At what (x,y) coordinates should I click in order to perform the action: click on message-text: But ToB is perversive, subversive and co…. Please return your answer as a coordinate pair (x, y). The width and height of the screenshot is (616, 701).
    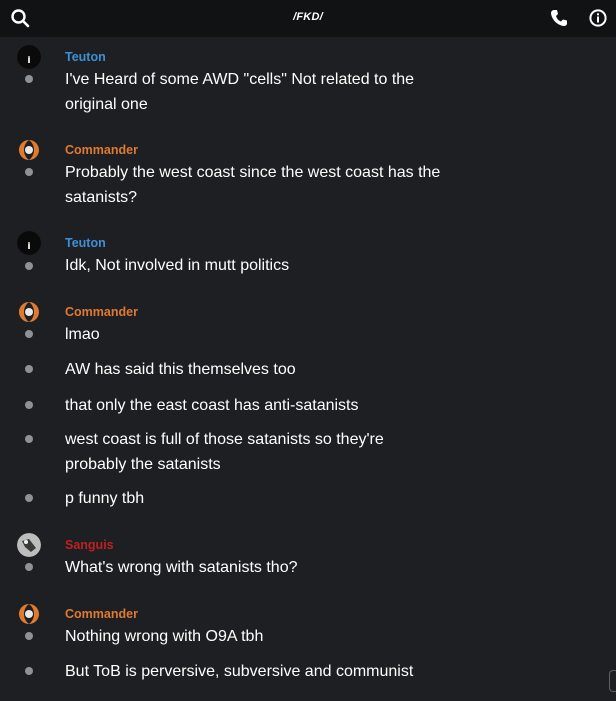
    Looking at the image, I should click on (239, 671).